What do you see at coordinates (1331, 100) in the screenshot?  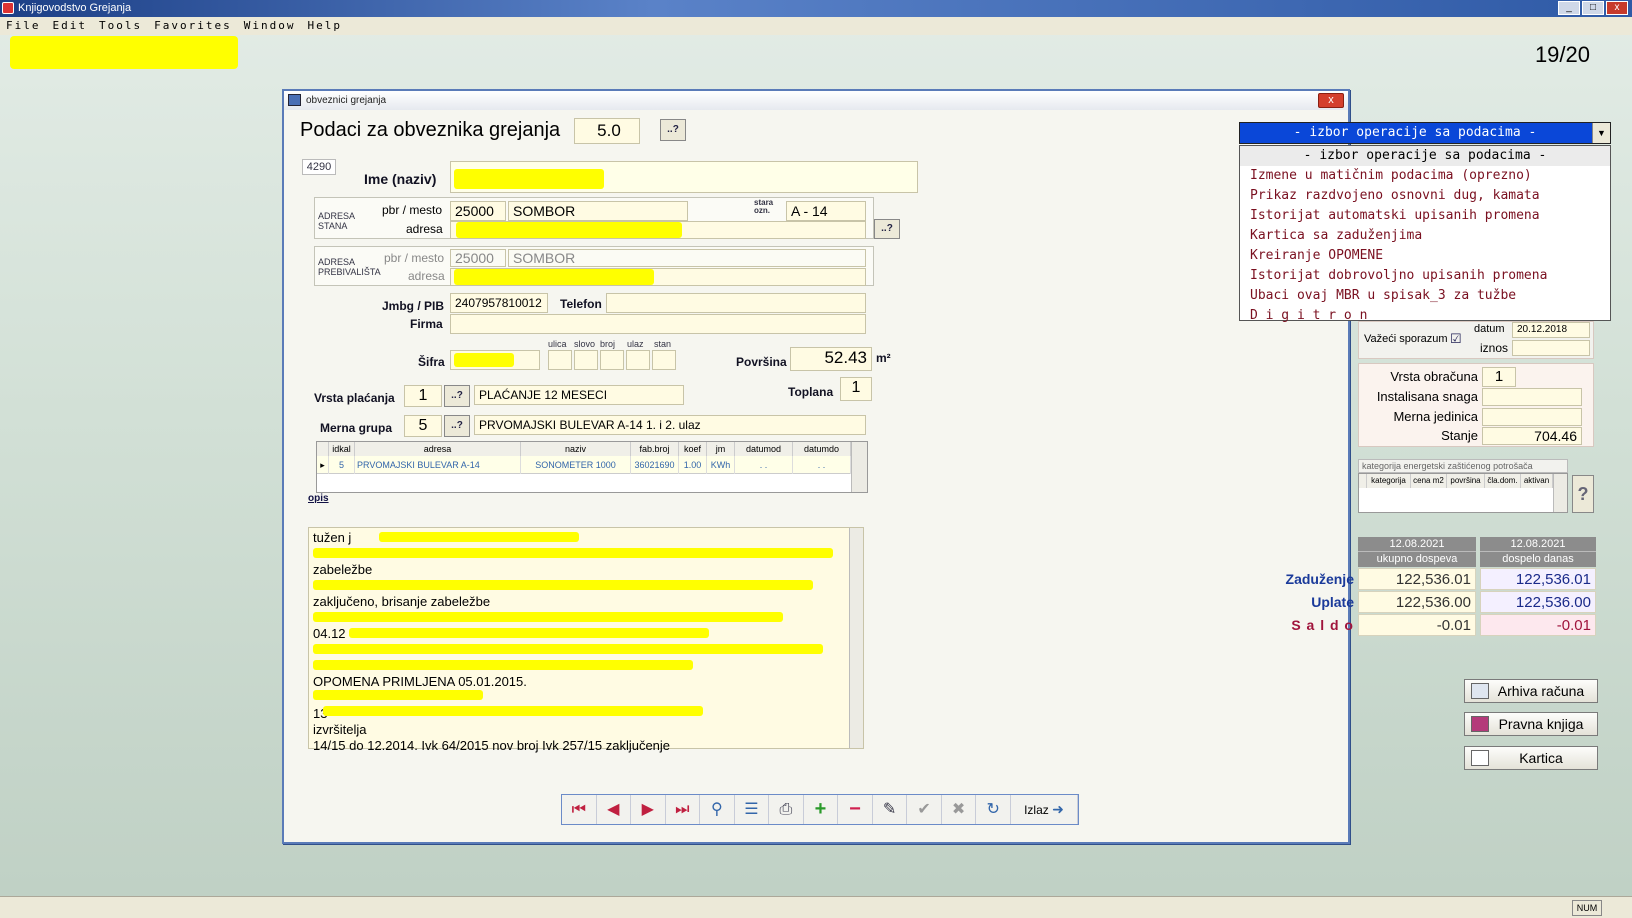 I see `dialog-close-button: x` at bounding box center [1331, 100].